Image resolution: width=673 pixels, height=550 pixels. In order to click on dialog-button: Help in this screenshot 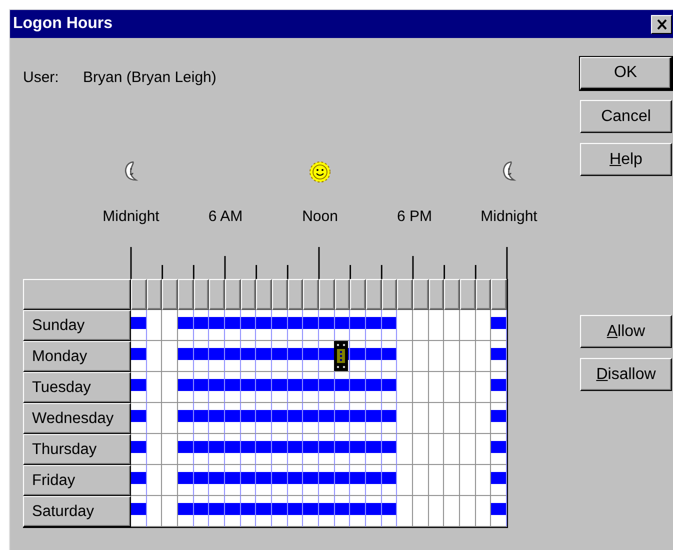, I will do `click(626, 159)`.